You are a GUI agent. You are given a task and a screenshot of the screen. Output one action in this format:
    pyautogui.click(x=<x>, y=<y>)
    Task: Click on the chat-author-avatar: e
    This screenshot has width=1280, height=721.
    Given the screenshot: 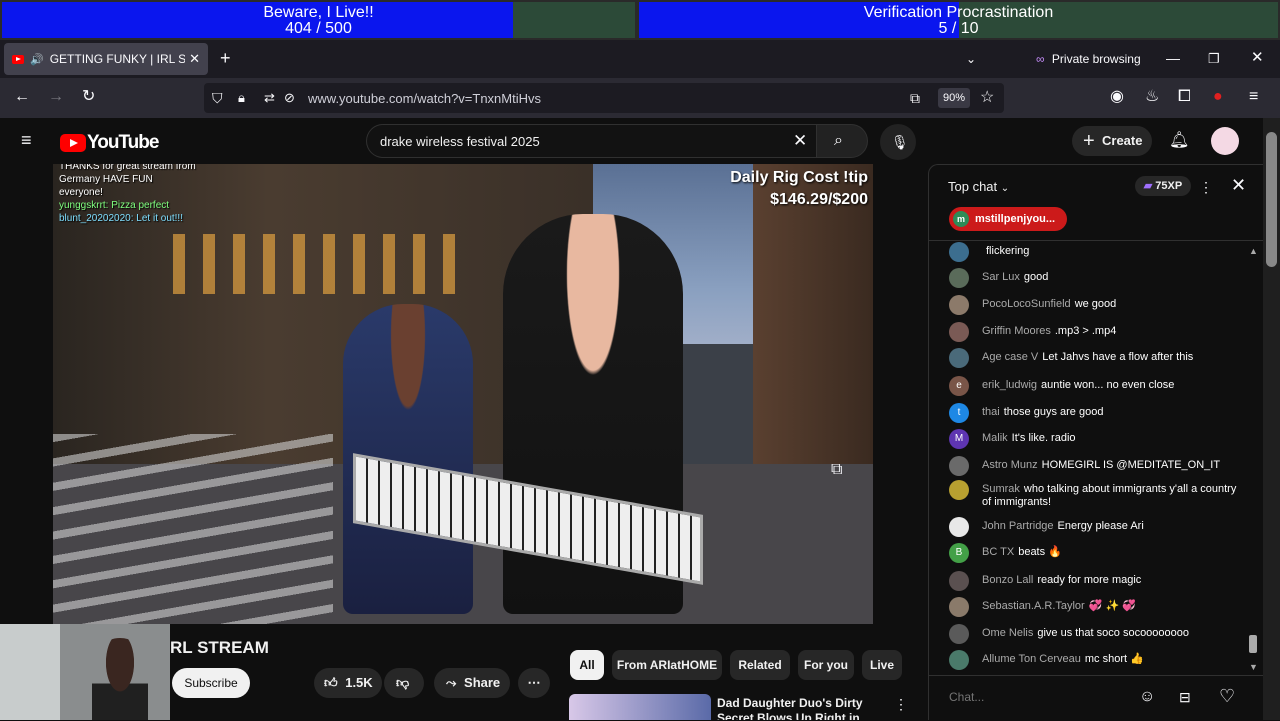 What is the action you would take?
    pyautogui.click(x=959, y=386)
    